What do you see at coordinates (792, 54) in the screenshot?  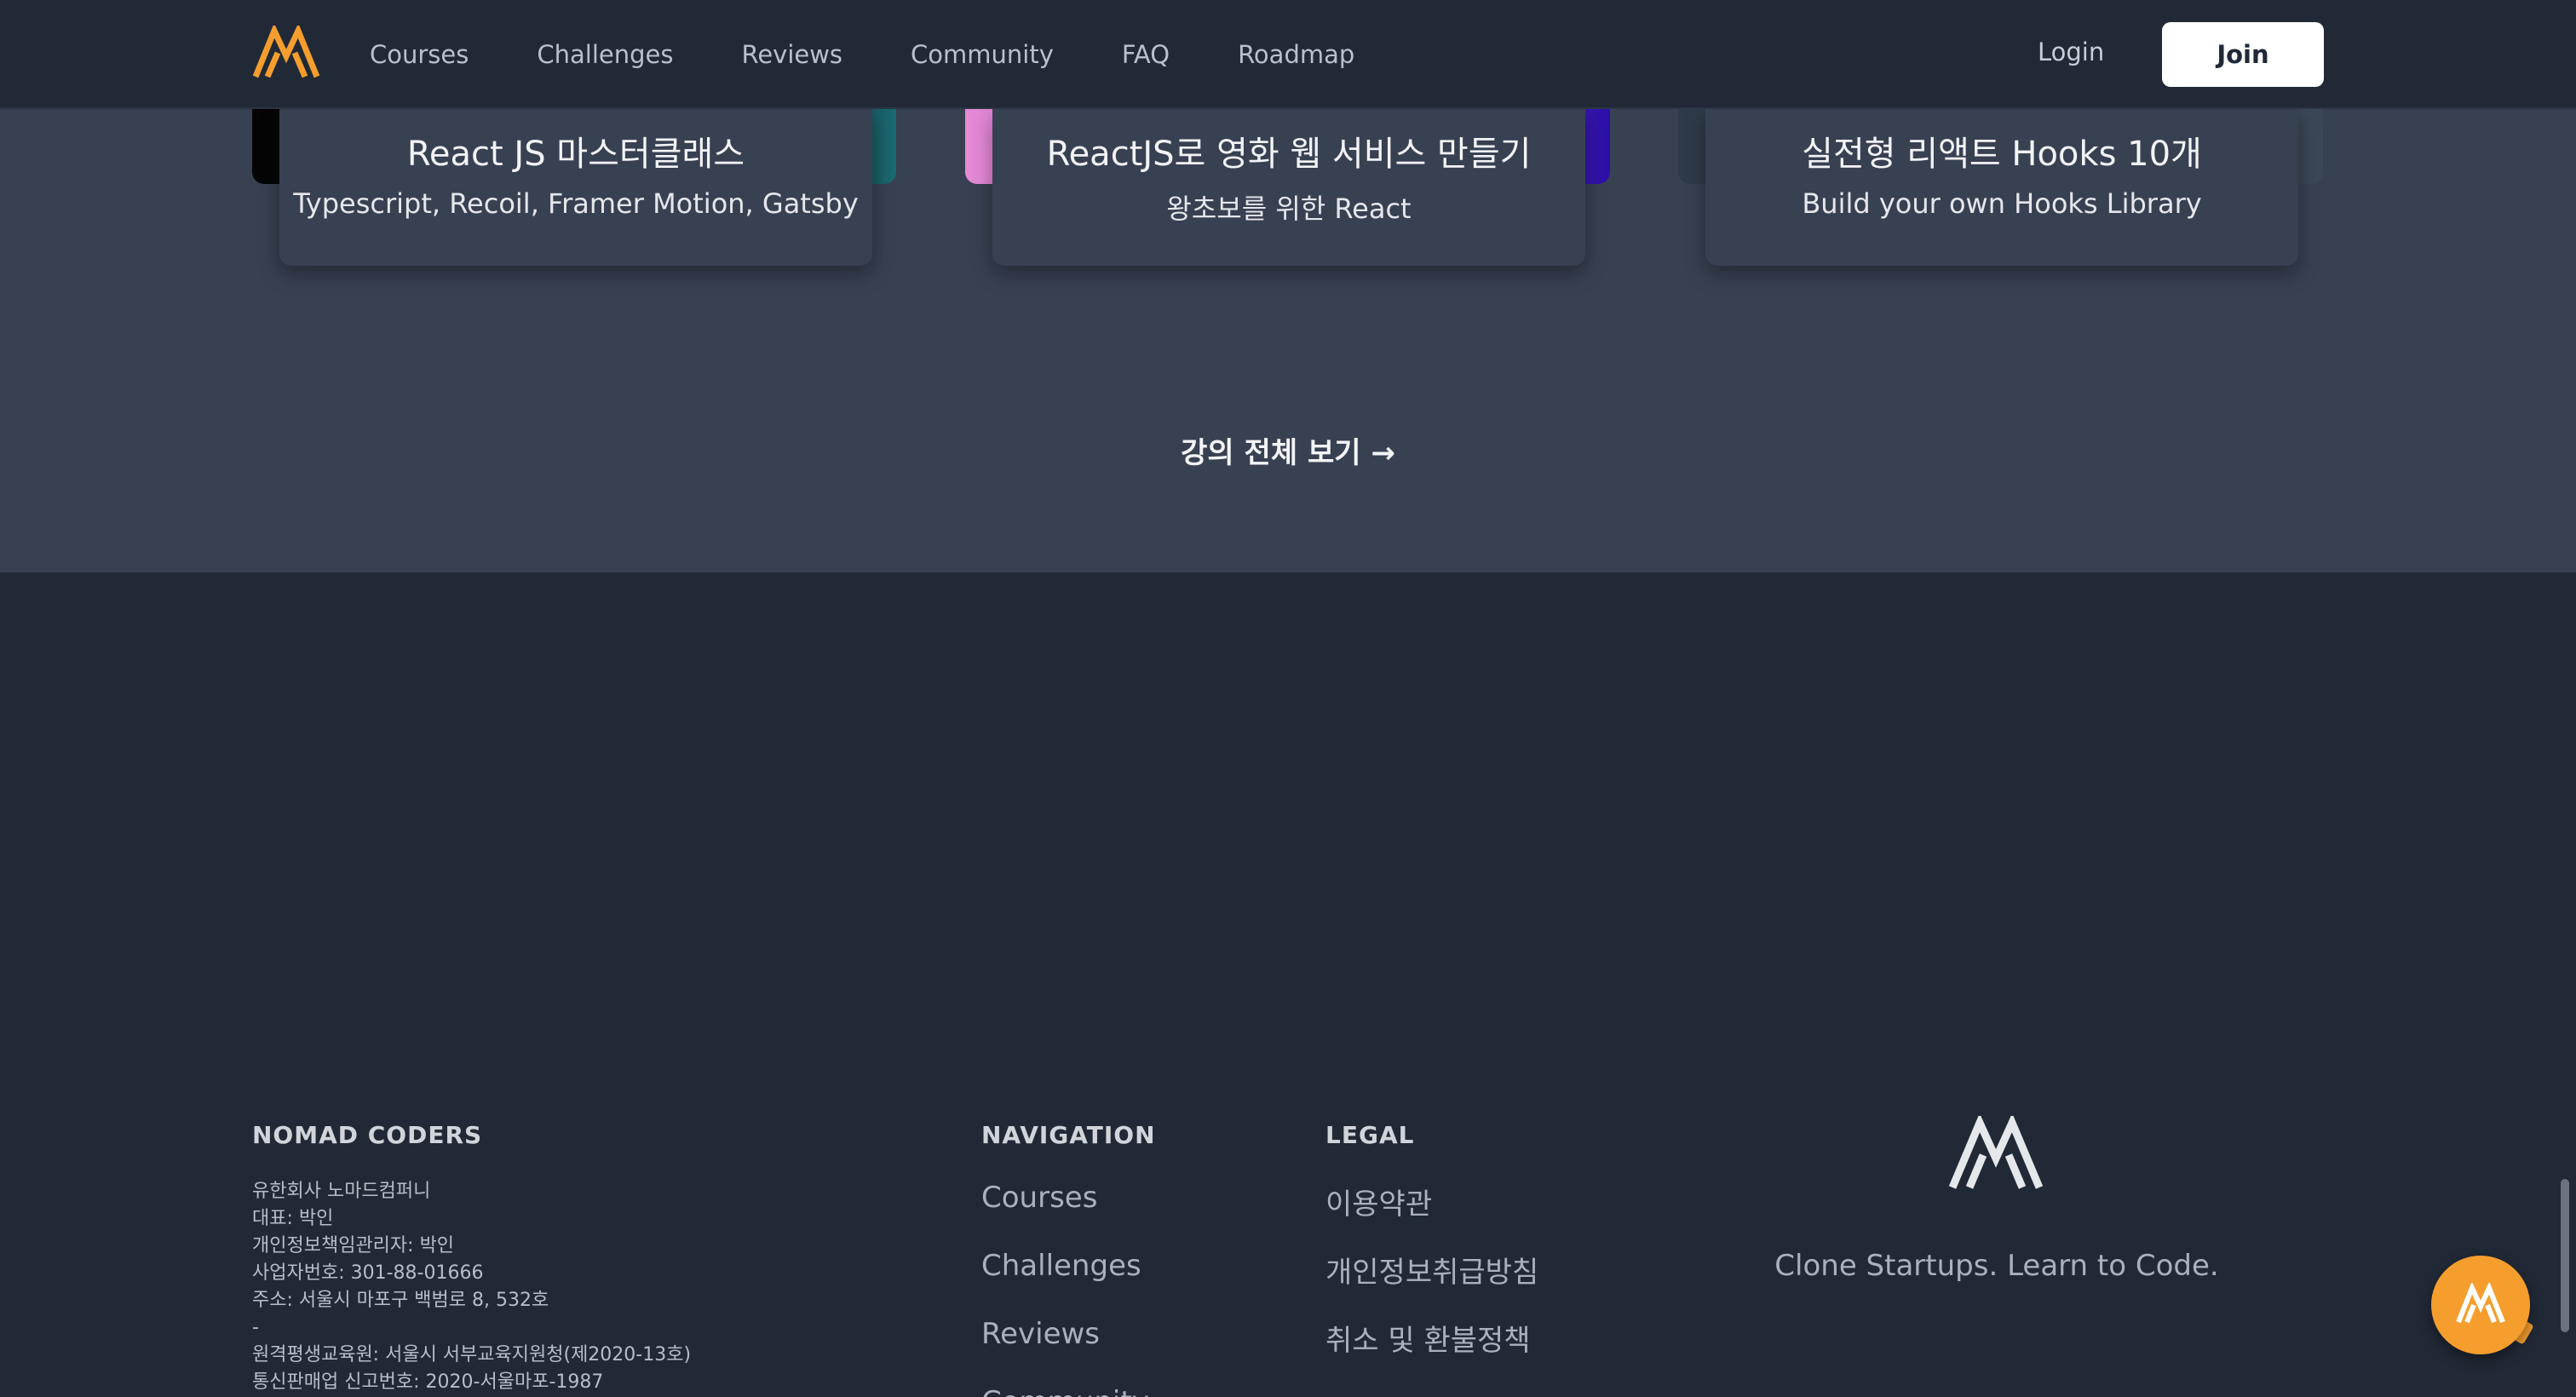 I see `nav-reviews: Reviews` at bounding box center [792, 54].